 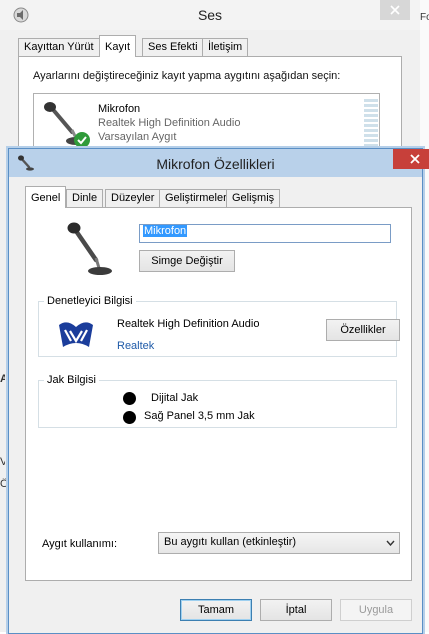 What do you see at coordinates (85, 198) in the screenshot?
I see `tab-listen: Dinle` at bounding box center [85, 198].